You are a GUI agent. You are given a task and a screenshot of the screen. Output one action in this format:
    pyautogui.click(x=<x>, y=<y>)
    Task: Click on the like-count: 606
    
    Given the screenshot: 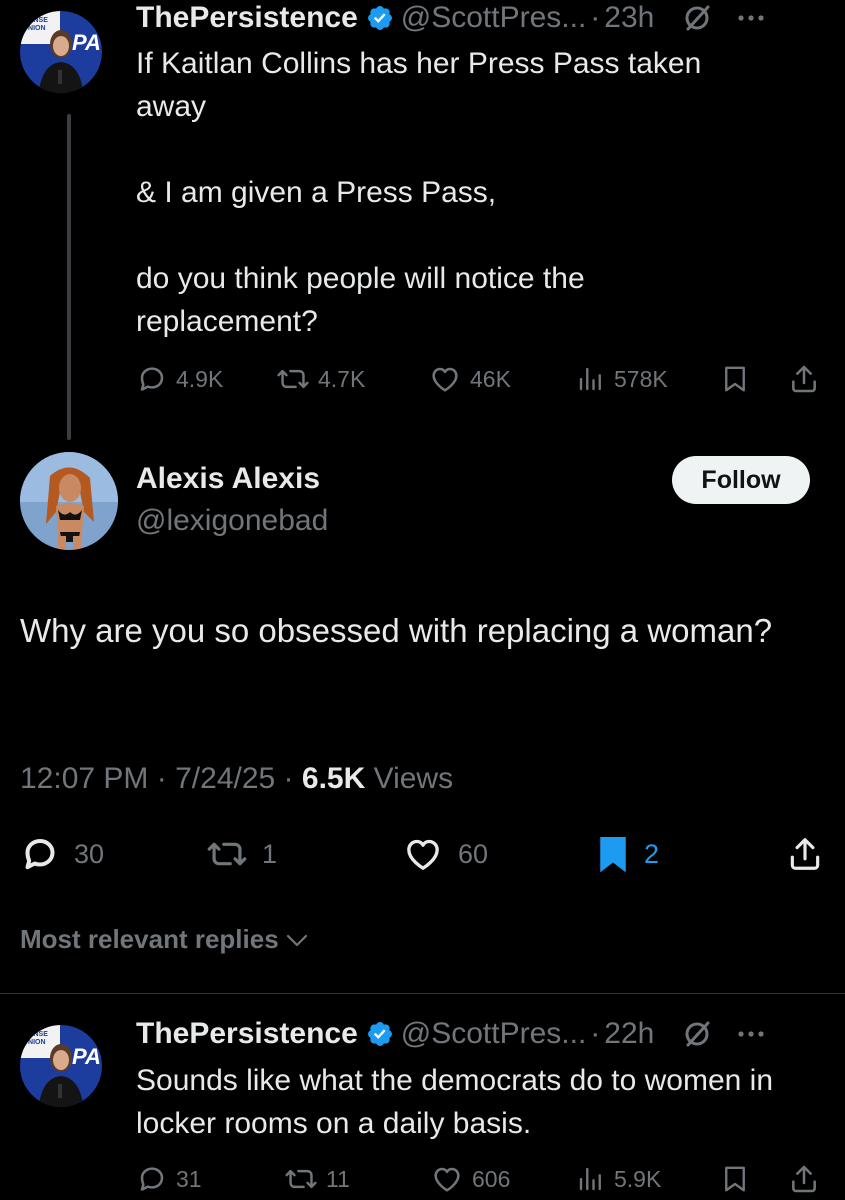 What is the action you would take?
    pyautogui.click(x=491, y=1178)
    